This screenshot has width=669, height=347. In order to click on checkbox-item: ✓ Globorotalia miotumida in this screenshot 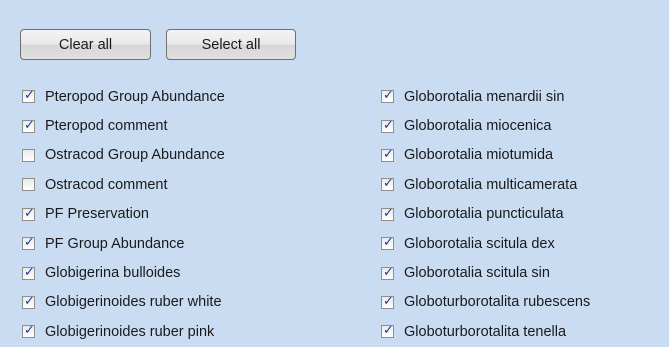, I will do `click(485, 155)`.